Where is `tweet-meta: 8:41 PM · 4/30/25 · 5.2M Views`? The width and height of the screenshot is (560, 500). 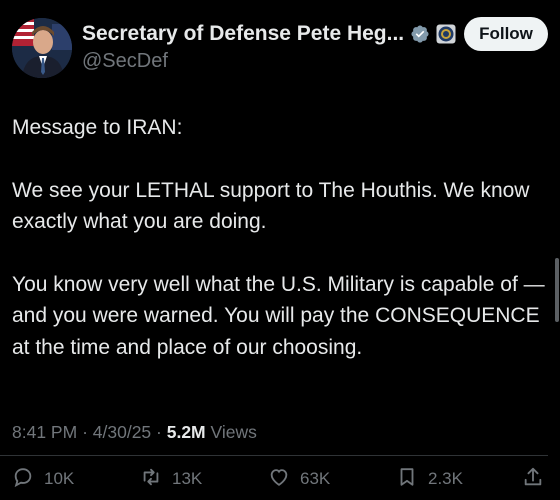 tweet-meta: 8:41 PM · 4/30/25 · 5.2M Views is located at coordinates (134, 432).